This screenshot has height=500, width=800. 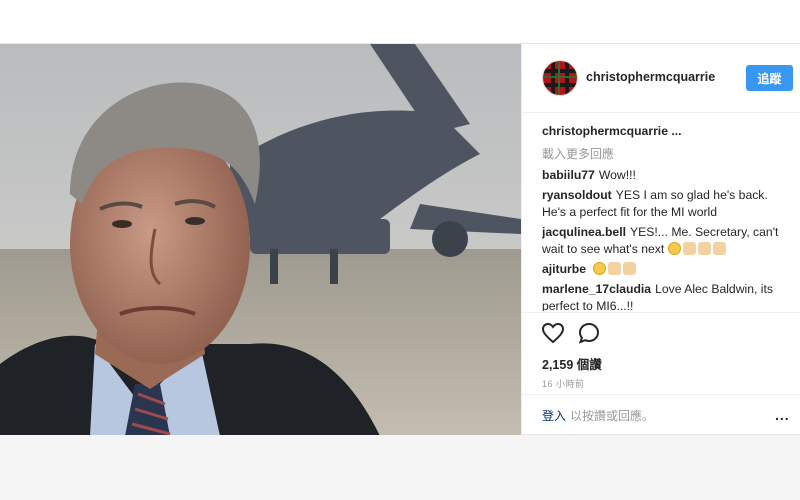 I want to click on comment-username: ajiturbe, so click(x=564, y=269).